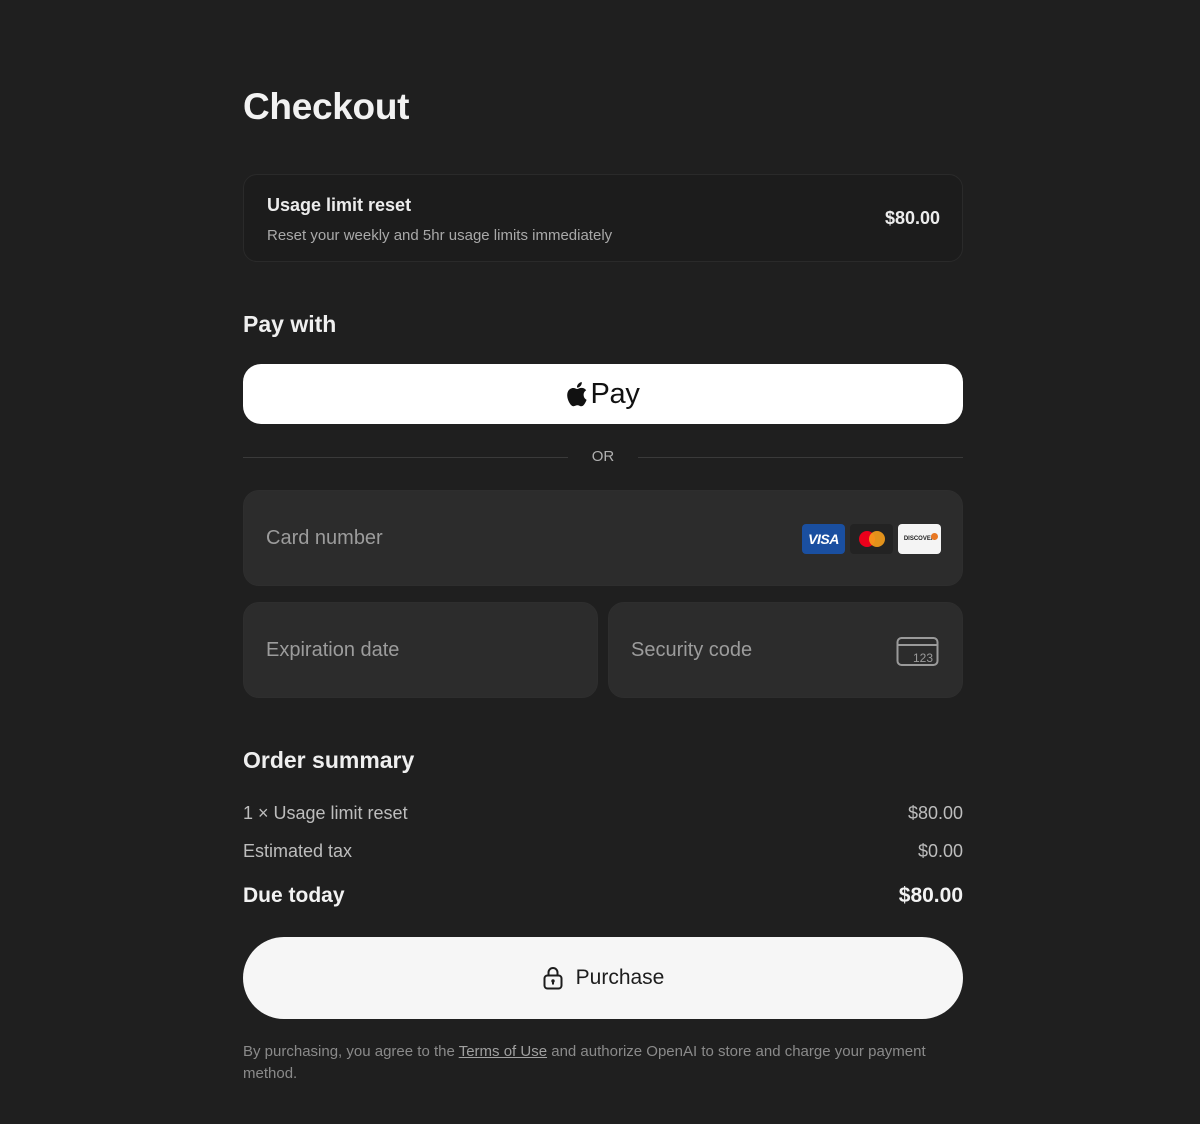  I want to click on discover-icon: DISCOVER, so click(919, 539).